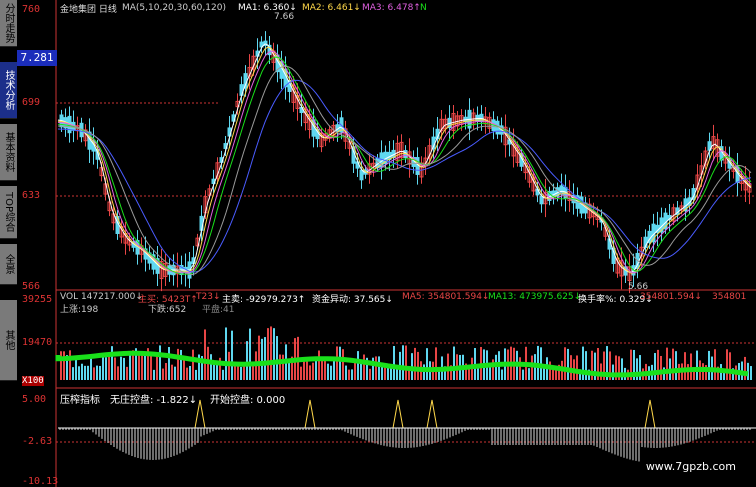  I want to click on volume-axis-mid: 19470, so click(37, 342).